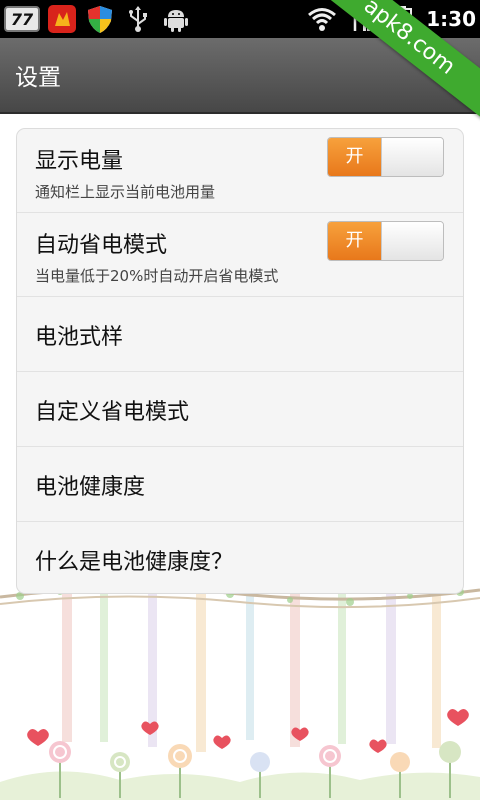  What do you see at coordinates (322, 19) in the screenshot?
I see `wifi-icon` at bounding box center [322, 19].